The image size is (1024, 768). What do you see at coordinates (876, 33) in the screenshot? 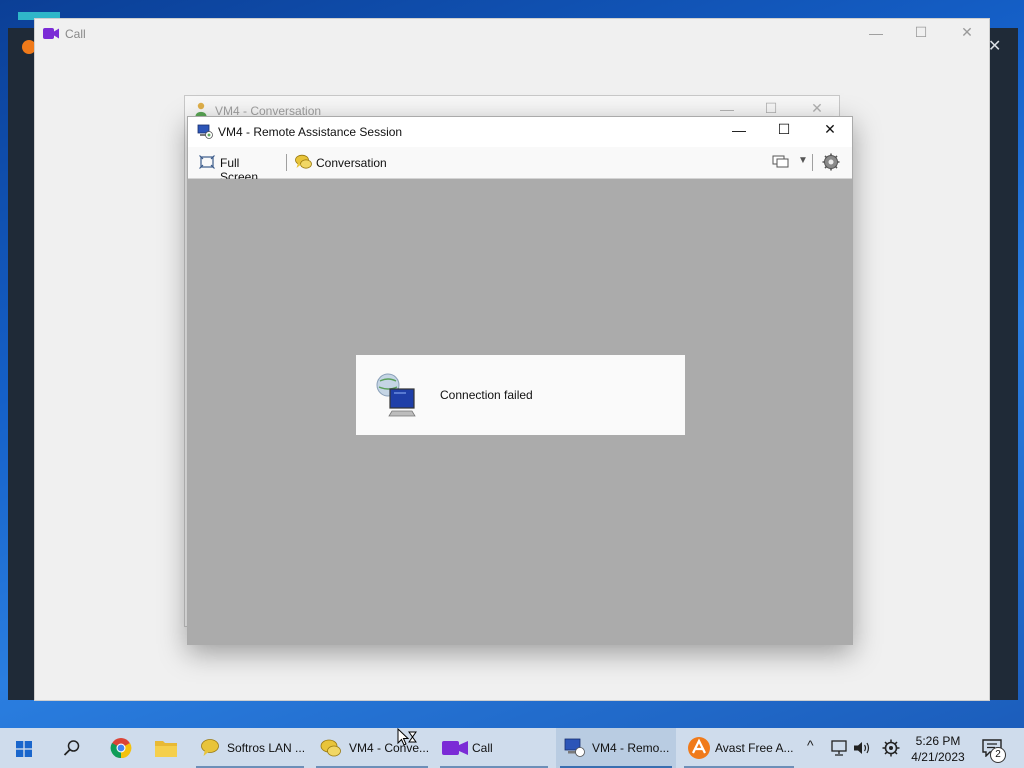
I see `call-minimize-button: —` at bounding box center [876, 33].